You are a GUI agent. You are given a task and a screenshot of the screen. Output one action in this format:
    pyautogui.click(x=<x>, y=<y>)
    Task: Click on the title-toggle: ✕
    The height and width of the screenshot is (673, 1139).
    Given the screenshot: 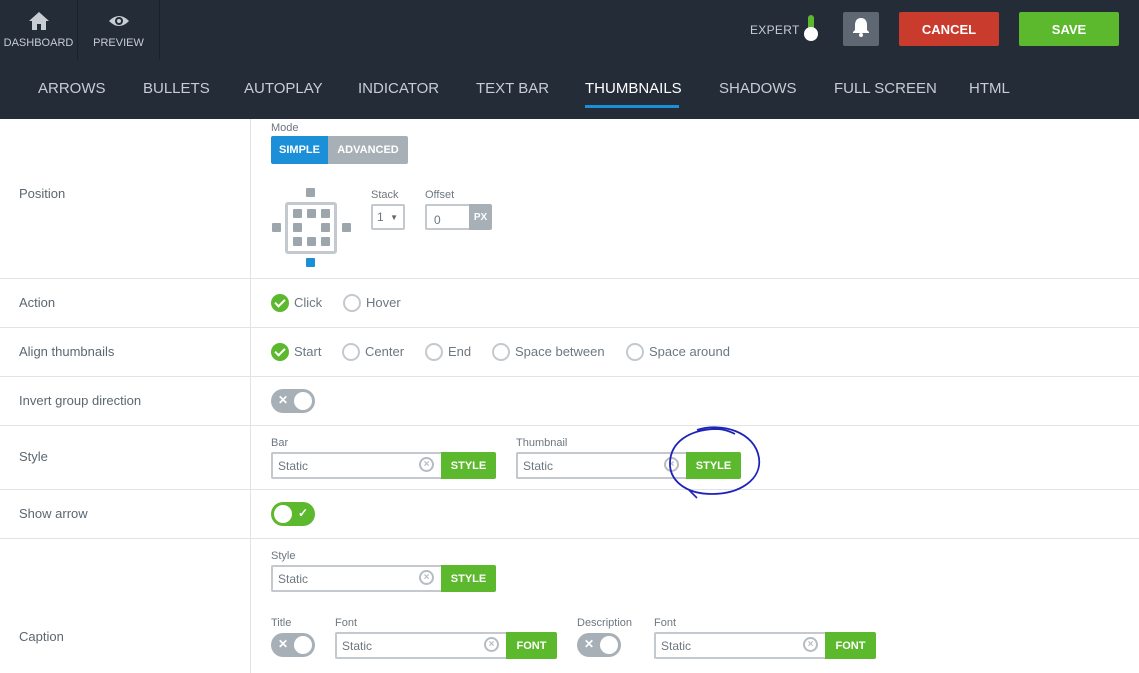 What is the action you would take?
    pyautogui.click(x=293, y=645)
    